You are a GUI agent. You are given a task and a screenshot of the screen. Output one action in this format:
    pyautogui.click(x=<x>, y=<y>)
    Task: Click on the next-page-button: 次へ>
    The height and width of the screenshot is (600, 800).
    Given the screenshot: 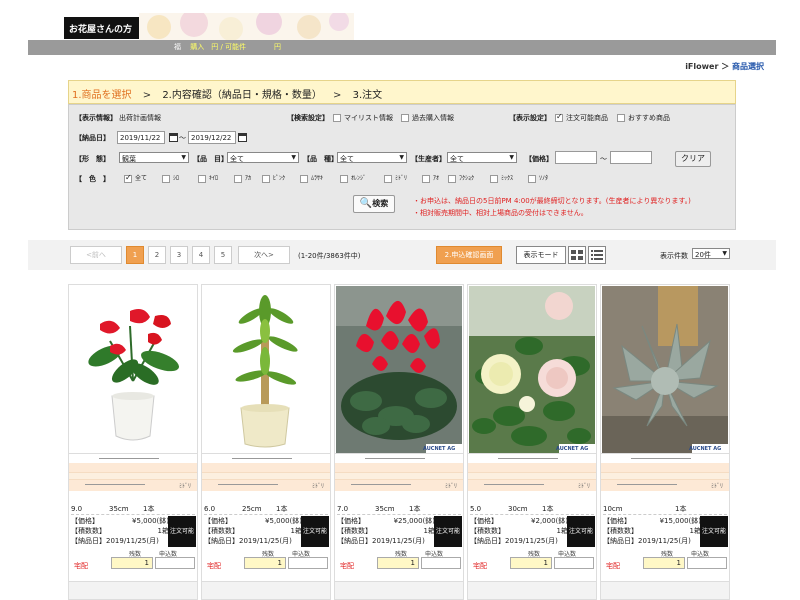 What is the action you would take?
    pyautogui.click(x=264, y=255)
    